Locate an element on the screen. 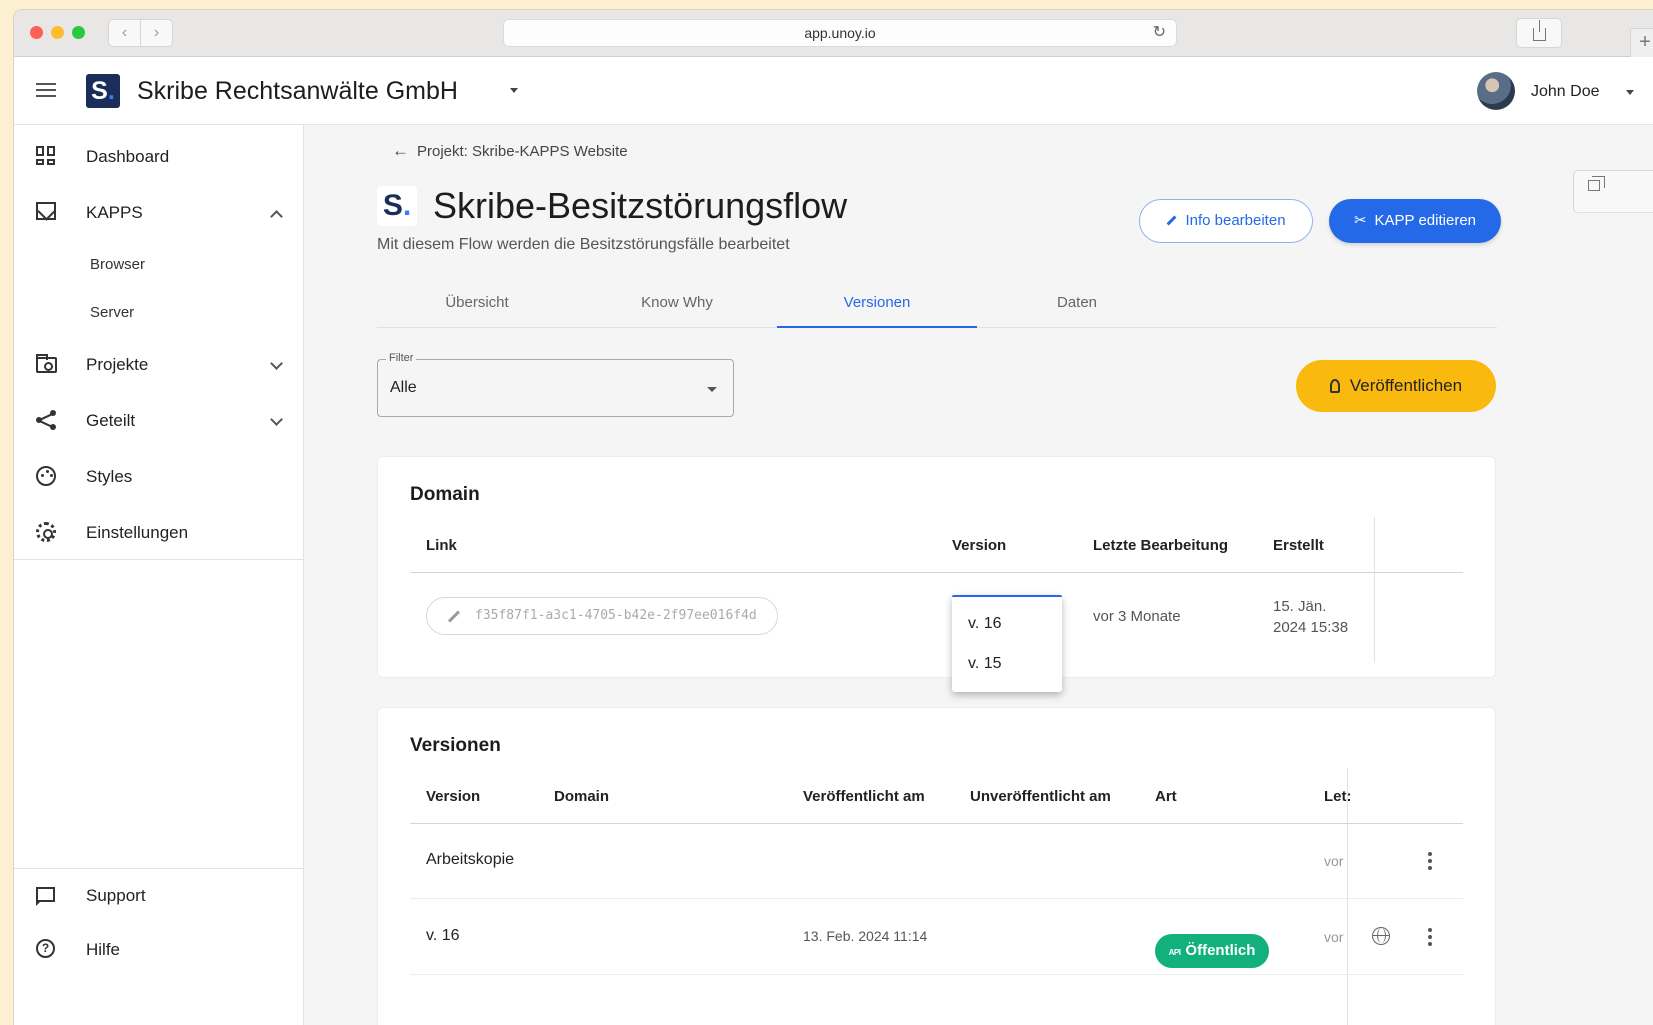 The height and width of the screenshot is (1025, 1653). page-title: Skribe-Besitzstörungsflow is located at coordinates (640, 205).